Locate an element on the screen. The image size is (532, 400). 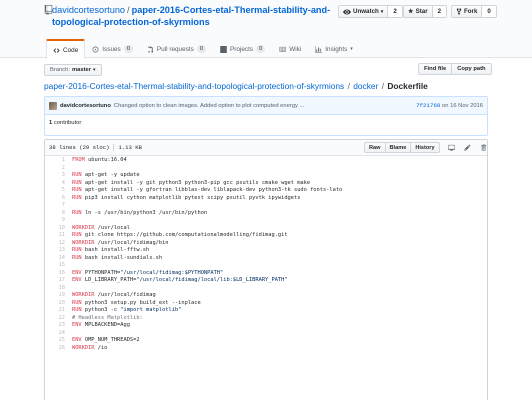
line-number: 16 is located at coordinates (58, 274).